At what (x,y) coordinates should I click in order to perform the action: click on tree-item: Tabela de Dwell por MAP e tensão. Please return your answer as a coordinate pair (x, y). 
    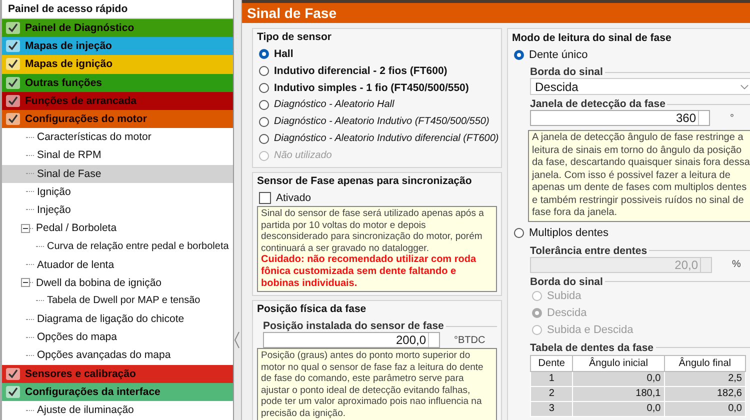
    Looking at the image, I should click on (117, 301).